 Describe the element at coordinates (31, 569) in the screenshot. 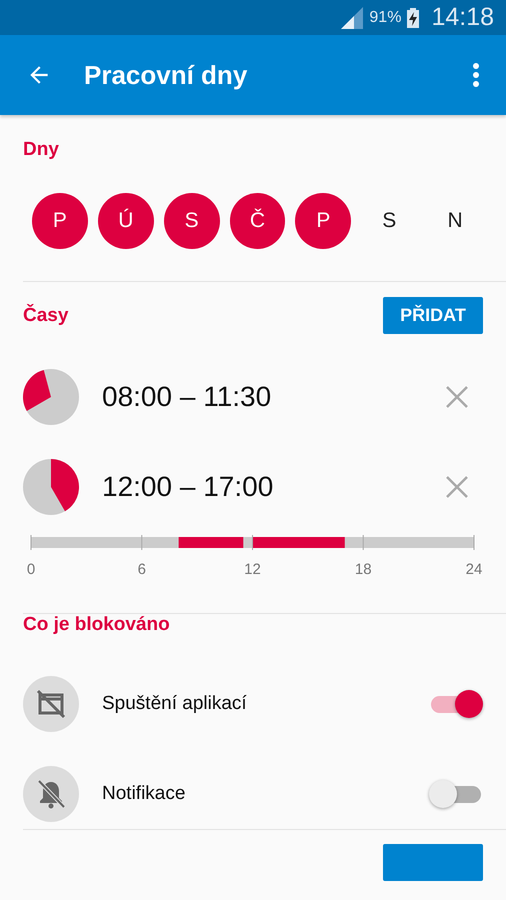

I see `hour-label: 0` at that location.